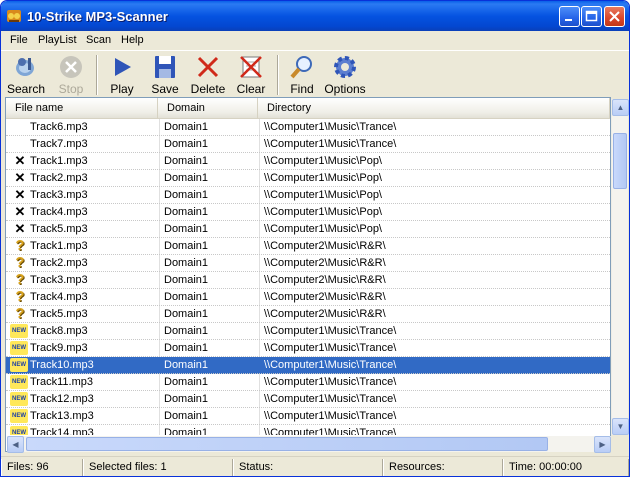 This screenshot has height=477, width=630. I want to click on table-row: ? Track5.mp3 Domain1 \\Computer2\Music\R&R\, so click(308, 314).